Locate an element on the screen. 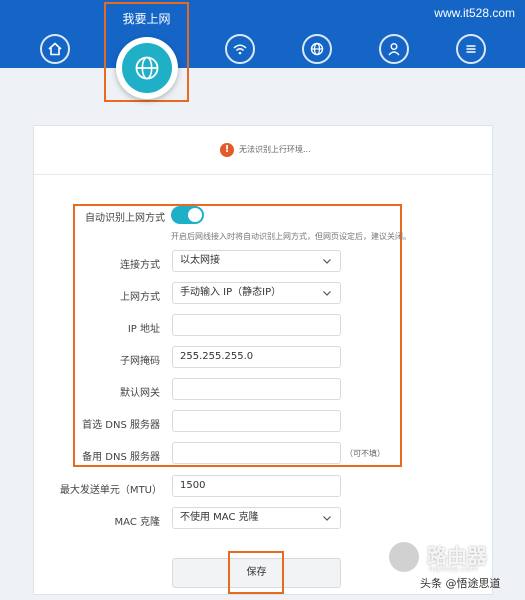 The image size is (525, 600). home-icon is located at coordinates (55, 49).